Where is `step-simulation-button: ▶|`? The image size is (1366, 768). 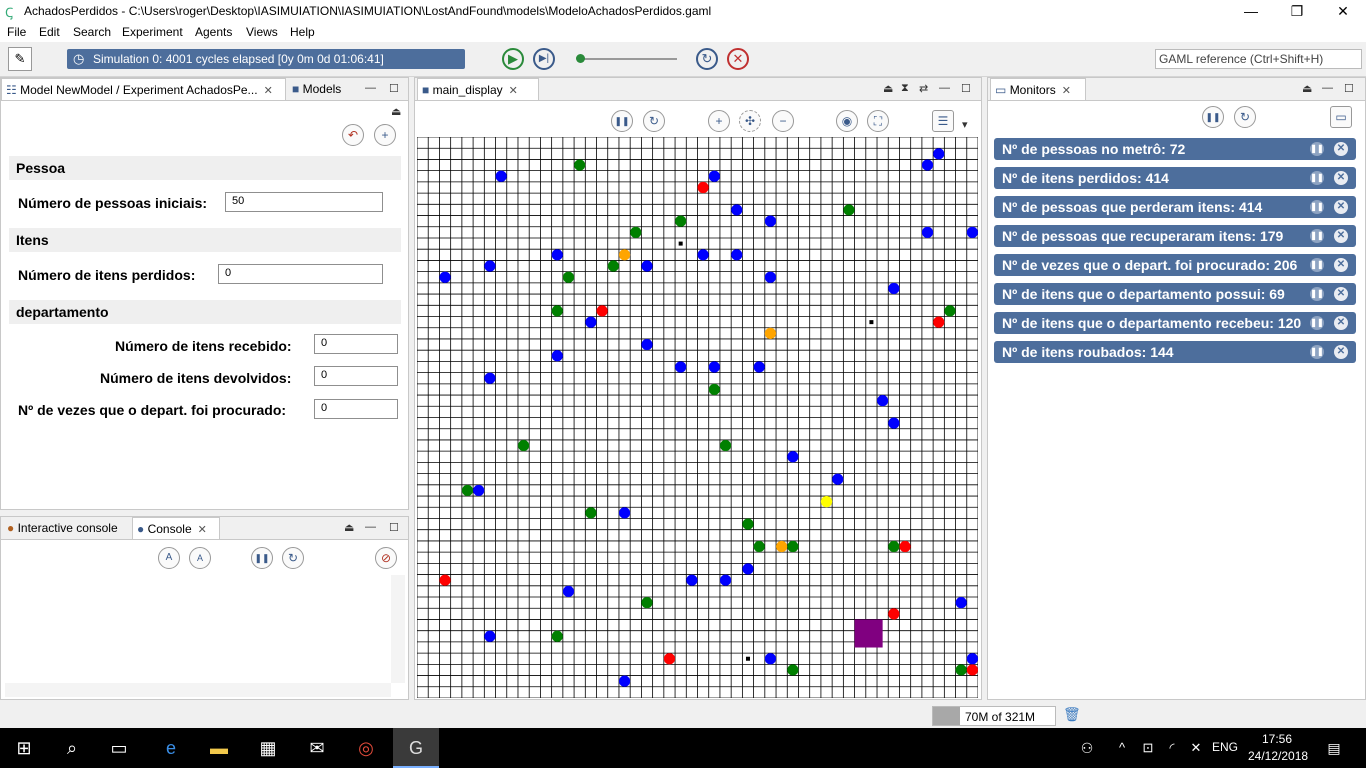 step-simulation-button: ▶| is located at coordinates (544, 59).